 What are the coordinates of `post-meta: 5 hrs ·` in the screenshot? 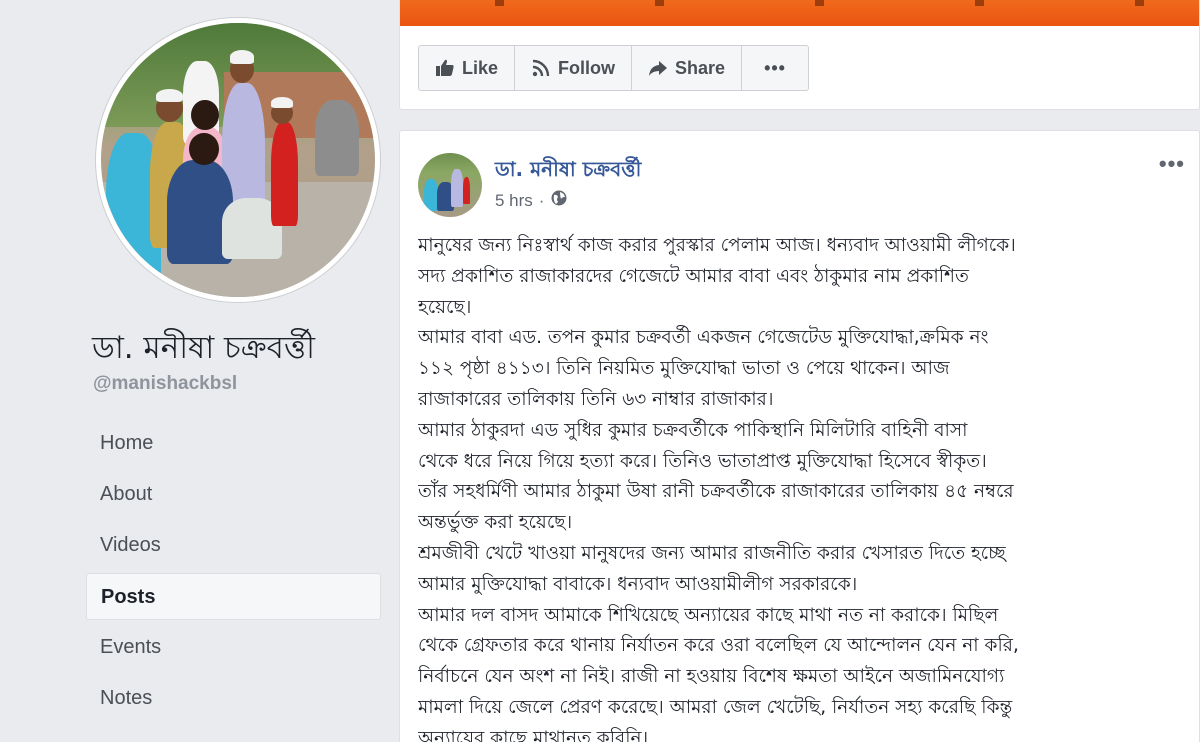 It's located at (531, 200).